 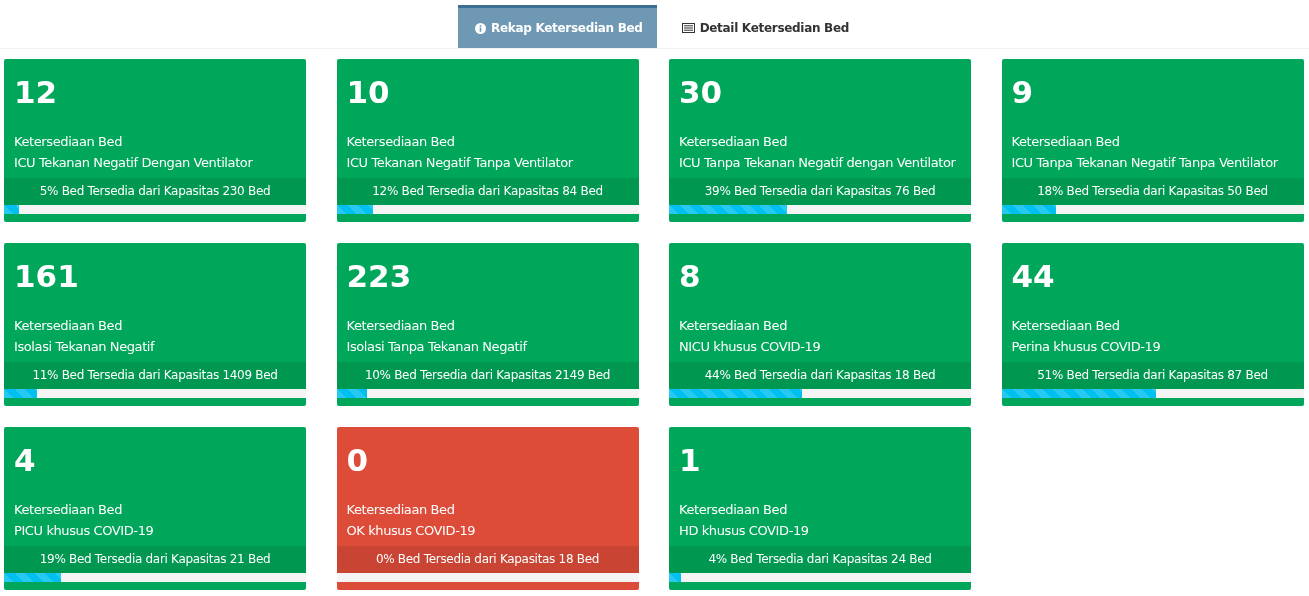 What do you see at coordinates (368, 92) in the screenshot?
I see `bed-count: 10` at bounding box center [368, 92].